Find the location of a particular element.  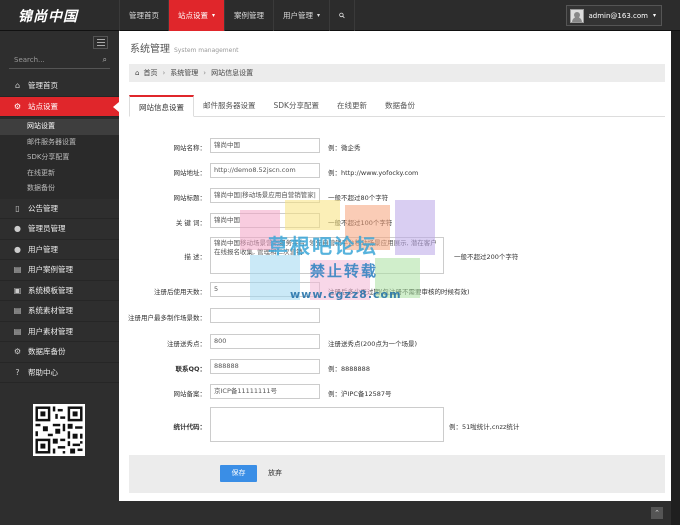

scroll-top-button: ⌃ is located at coordinates (657, 513).